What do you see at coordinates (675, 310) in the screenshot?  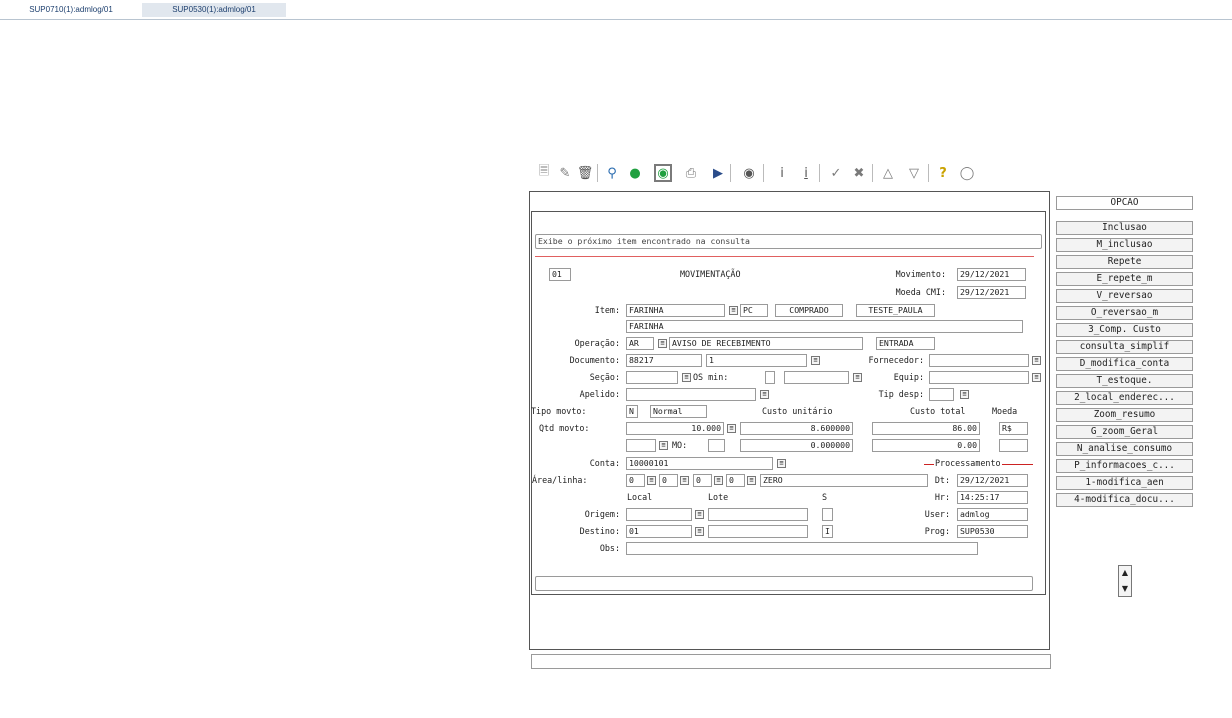 I see `item-code-field: FARINHA` at bounding box center [675, 310].